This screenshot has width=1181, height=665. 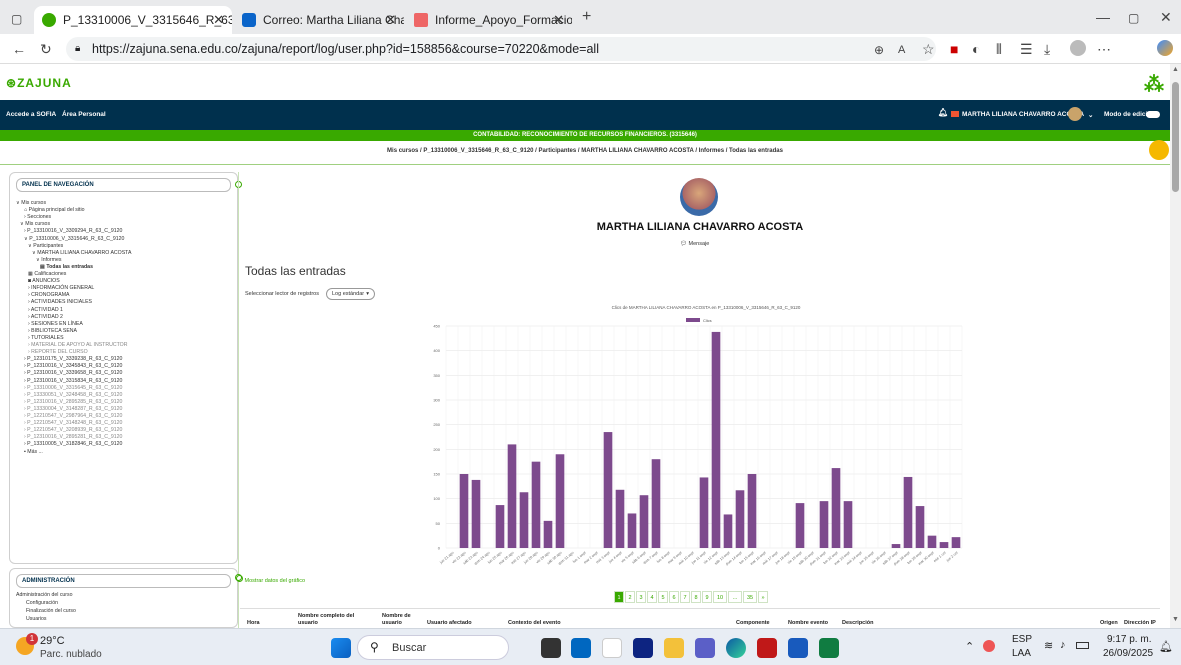 I want to click on clock-date: 26/09/2025, so click(x=1128, y=653).